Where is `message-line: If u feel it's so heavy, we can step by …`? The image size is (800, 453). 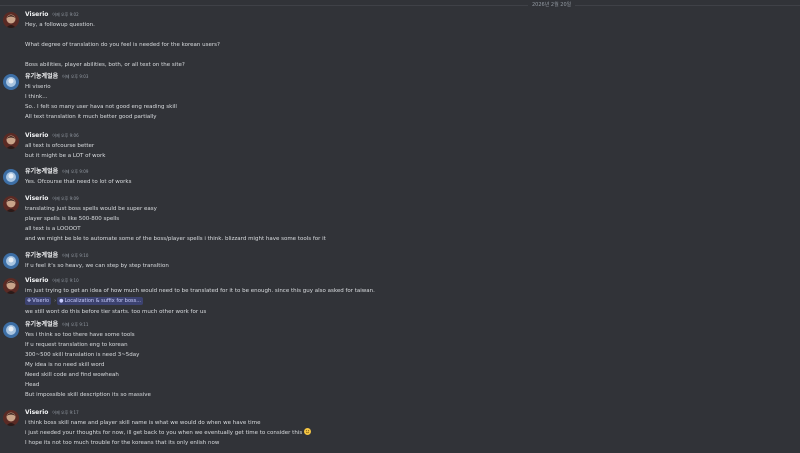
message-line: If u feel it's so heavy, we can step by … is located at coordinates (97, 266).